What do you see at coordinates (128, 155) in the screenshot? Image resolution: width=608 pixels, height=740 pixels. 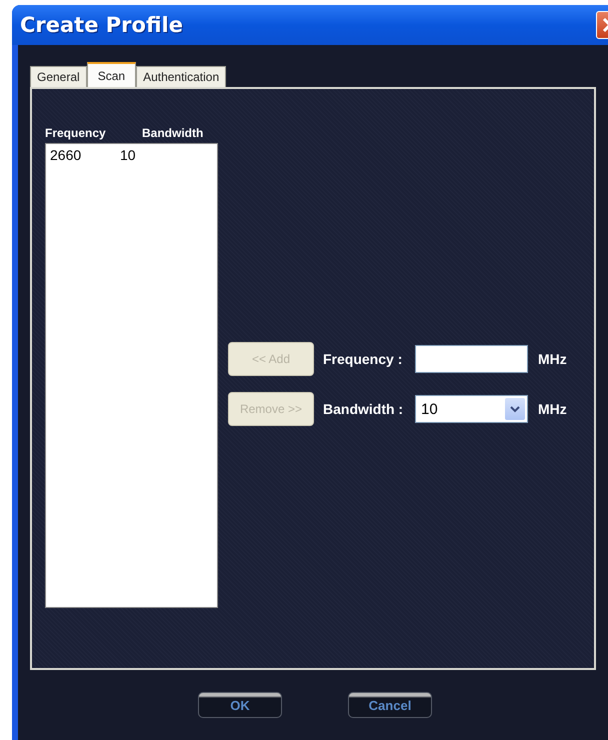 I see `list-cell: 10` at bounding box center [128, 155].